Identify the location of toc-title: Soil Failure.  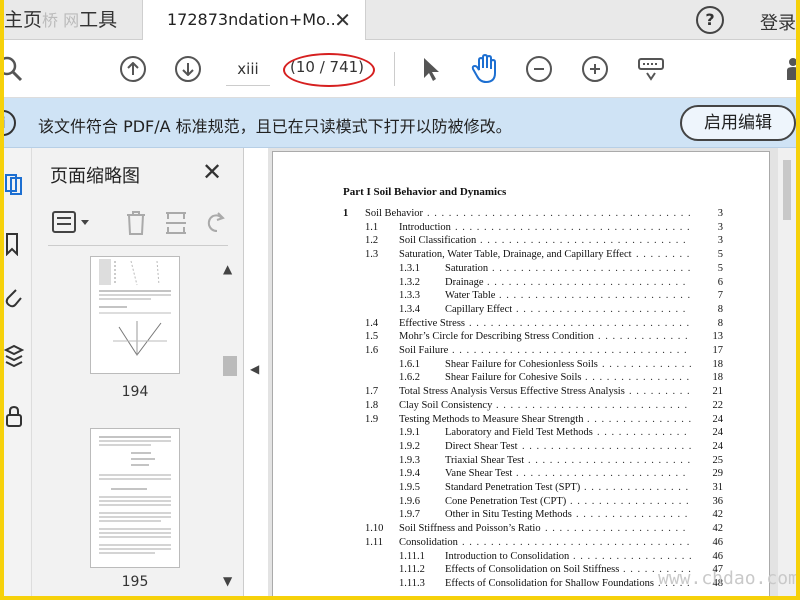
(424, 350).